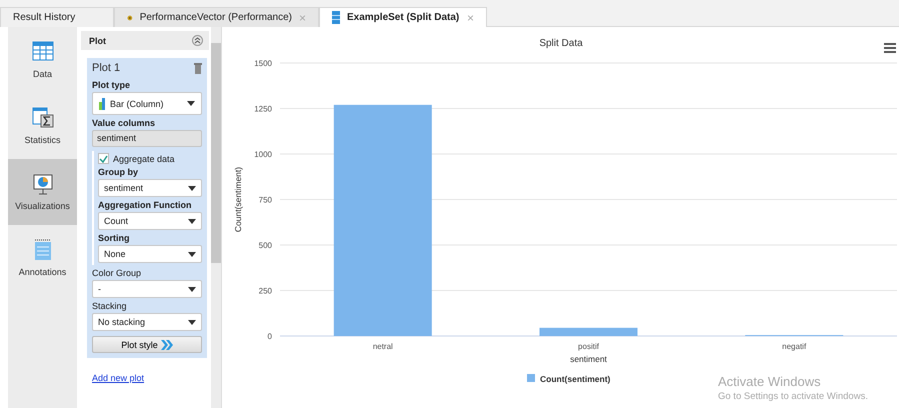  What do you see at coordinates (198, 68) in the screenshot?
I see `trash-icon` at bounding box center [198, 68].